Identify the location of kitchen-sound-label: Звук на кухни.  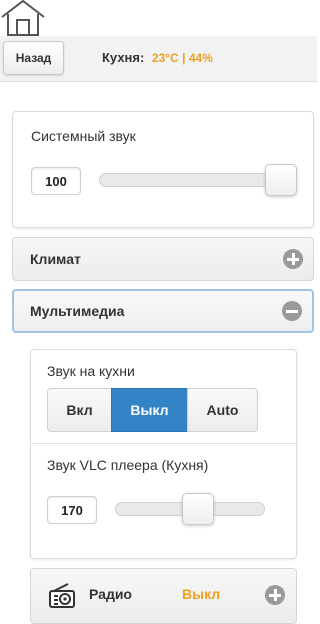
(91, 371).